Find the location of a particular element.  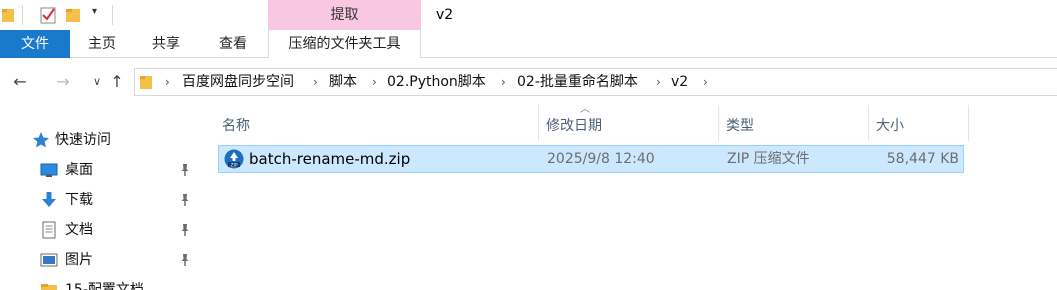

context-tab-extract: 提取 is located at coordinates (344, 15).